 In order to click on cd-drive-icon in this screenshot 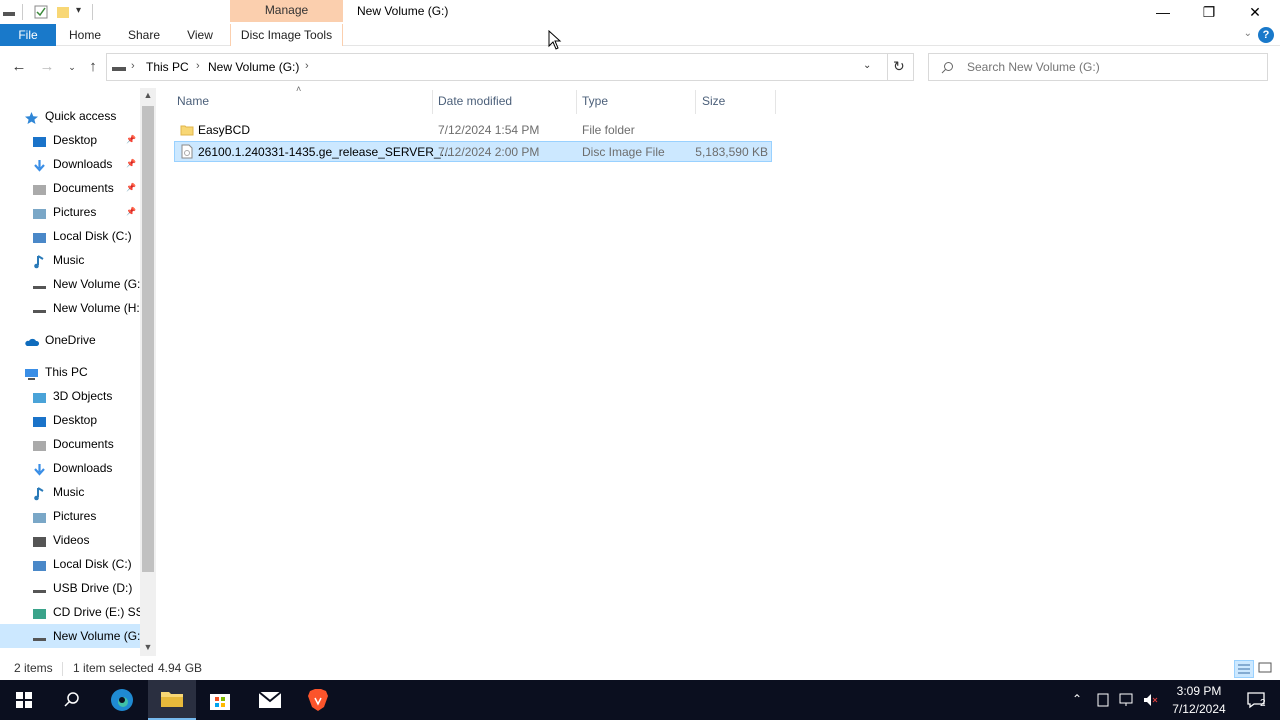, I will do `click(39, 612)`.